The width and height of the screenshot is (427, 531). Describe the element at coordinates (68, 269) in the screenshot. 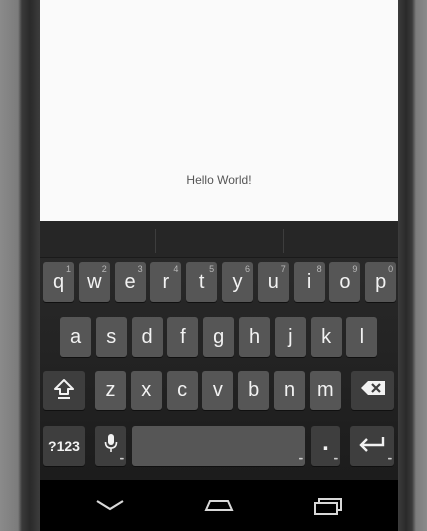

I see `key-hint: 1` at that location.